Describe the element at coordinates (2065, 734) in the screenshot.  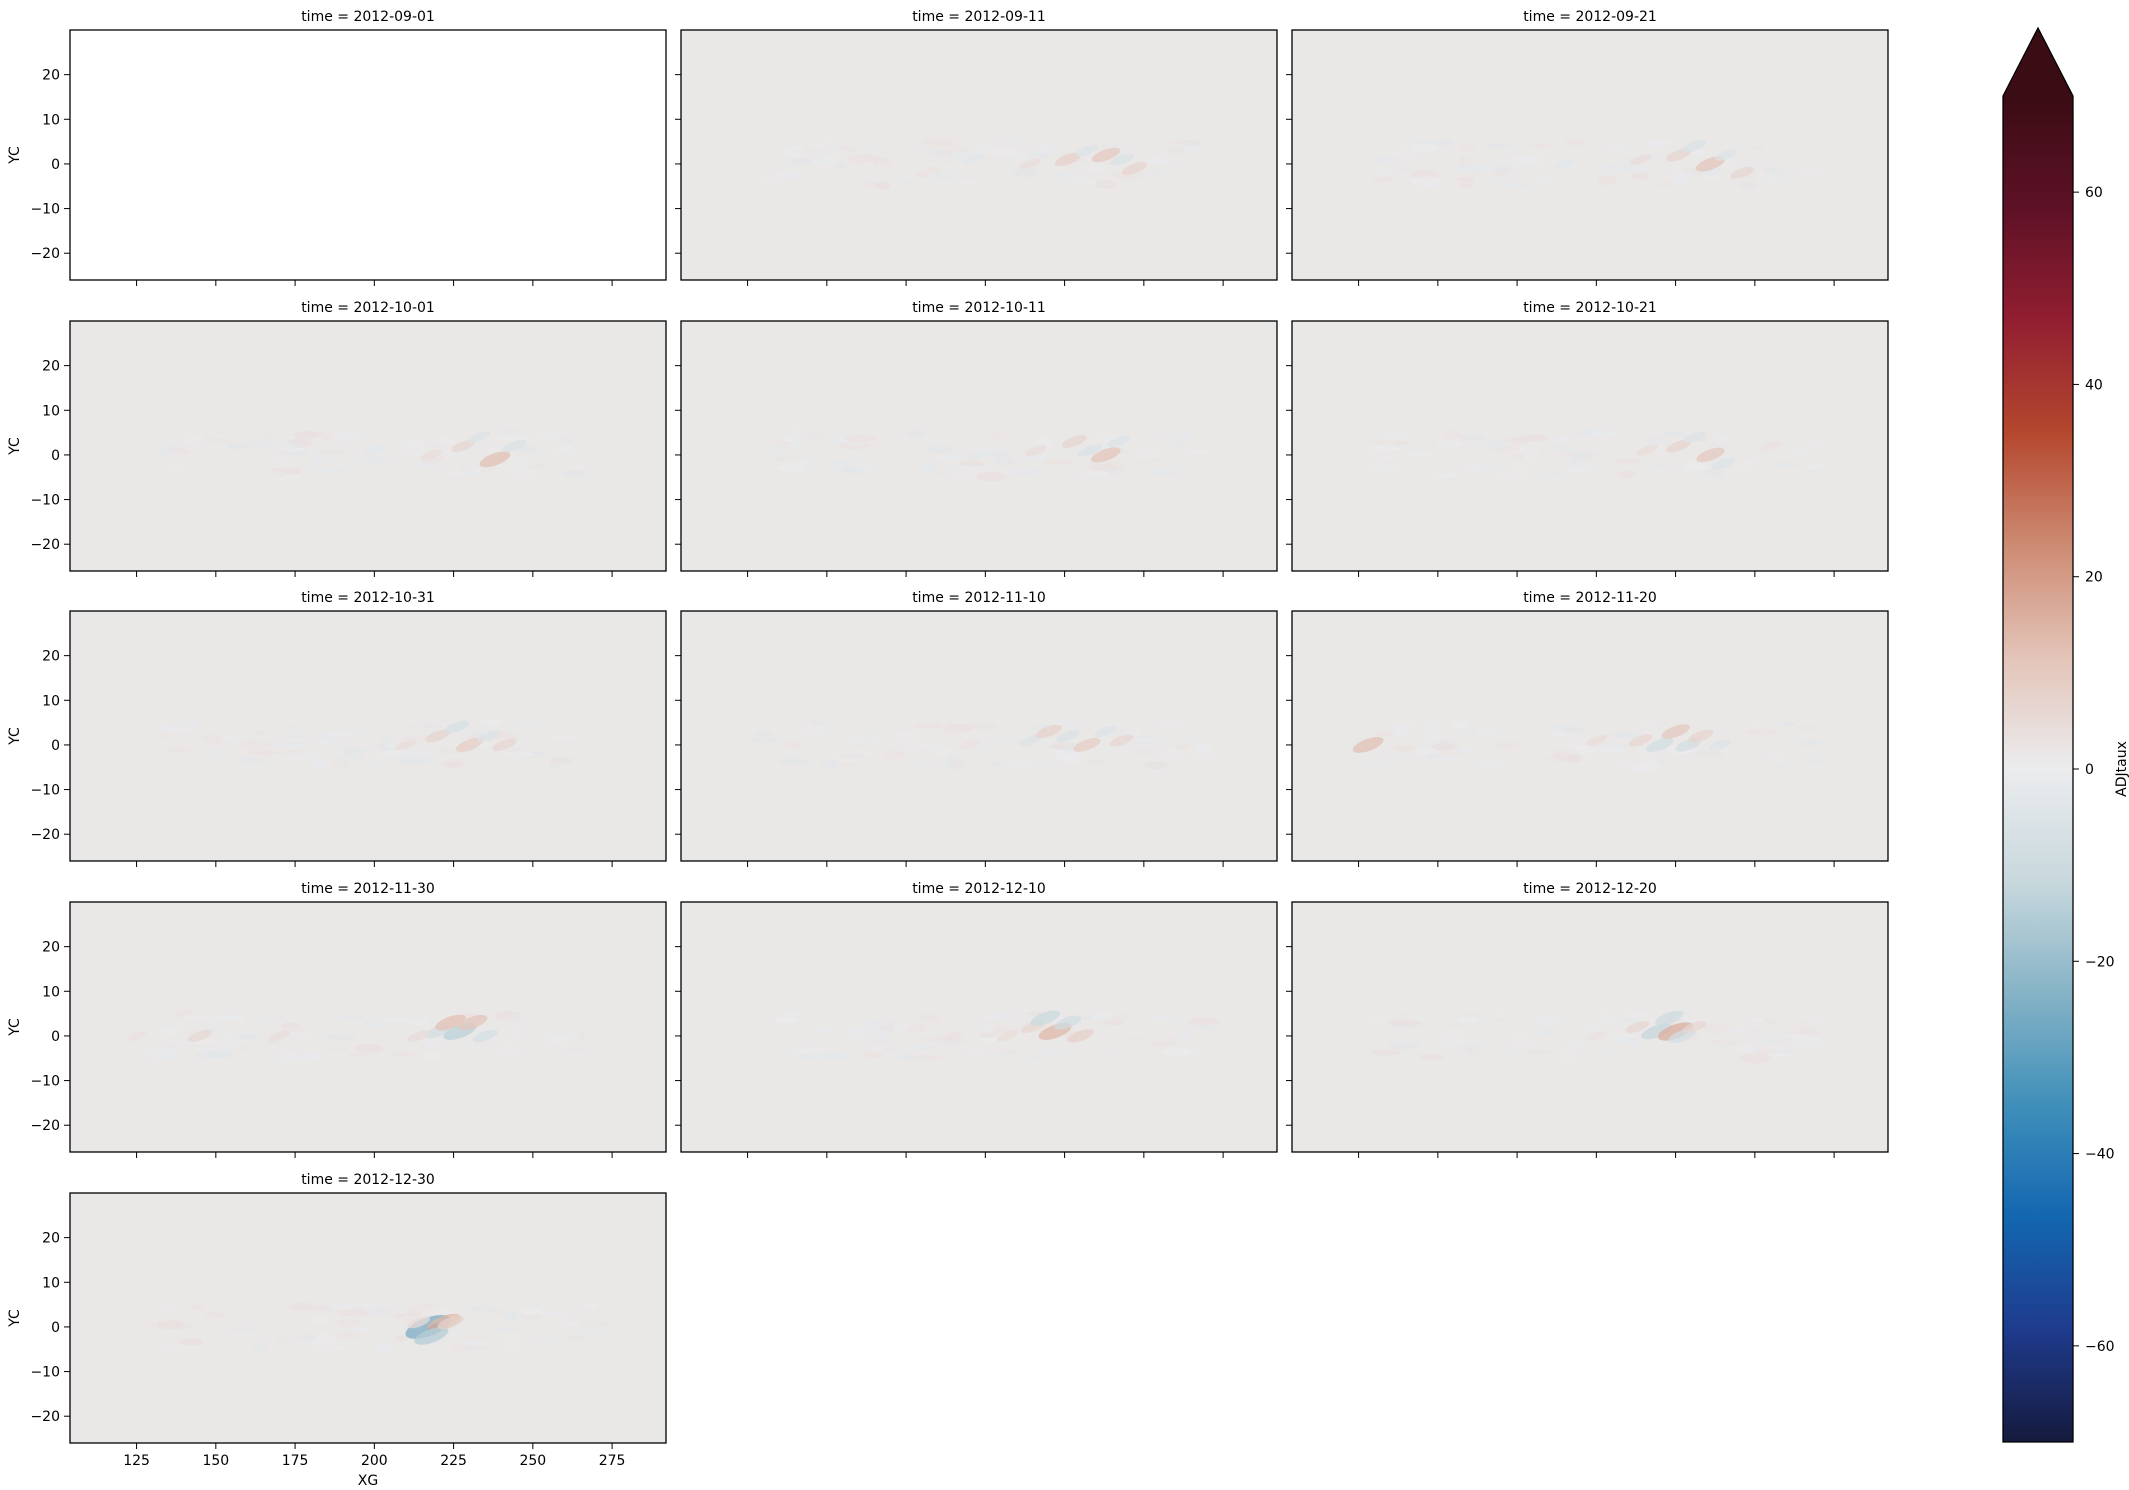
I see `colorbar: 60 40 20 0 −20 −40 −60 ADJtaux` at that location.